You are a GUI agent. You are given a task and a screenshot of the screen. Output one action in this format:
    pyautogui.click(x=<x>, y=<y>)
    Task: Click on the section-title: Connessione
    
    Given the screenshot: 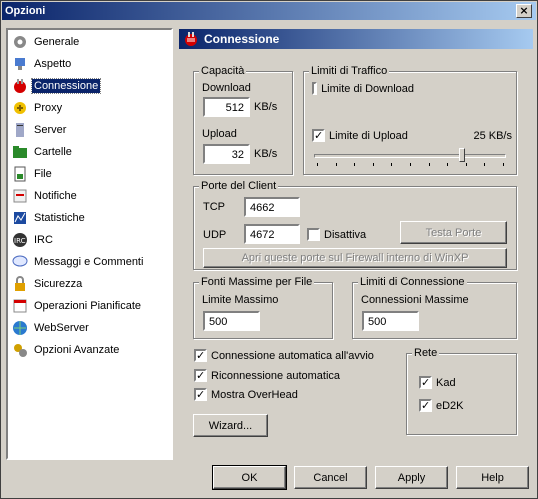 What is the action you would take?
    pyautogui.click(x=242, y=39)
    